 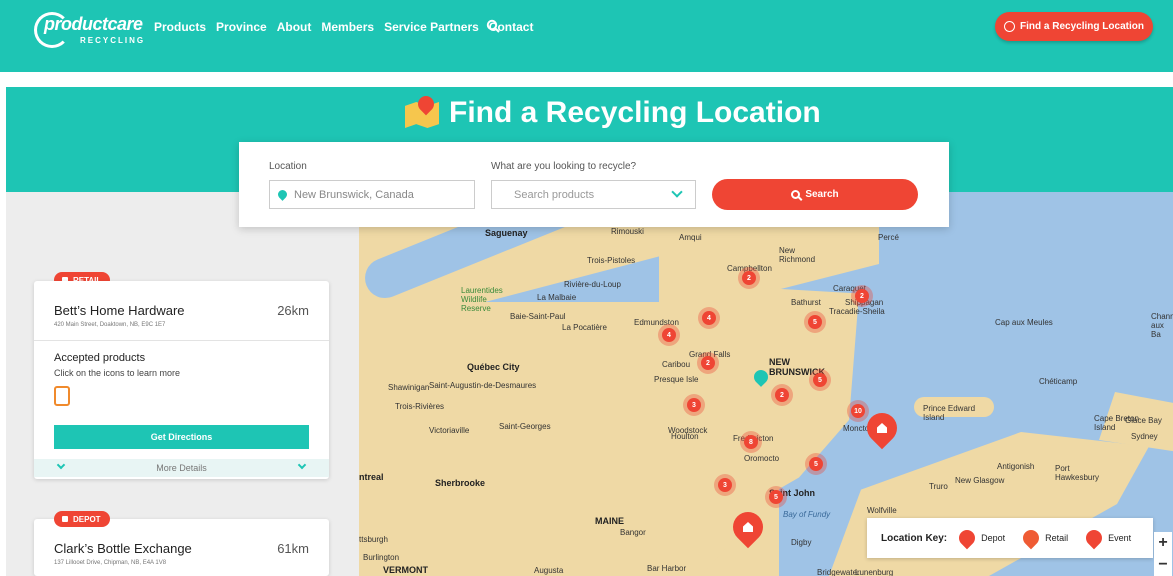 What do you see at coordinates (294, 27) in the screenshot?
I see `nav-about: About` at bounding box center [294, 27].